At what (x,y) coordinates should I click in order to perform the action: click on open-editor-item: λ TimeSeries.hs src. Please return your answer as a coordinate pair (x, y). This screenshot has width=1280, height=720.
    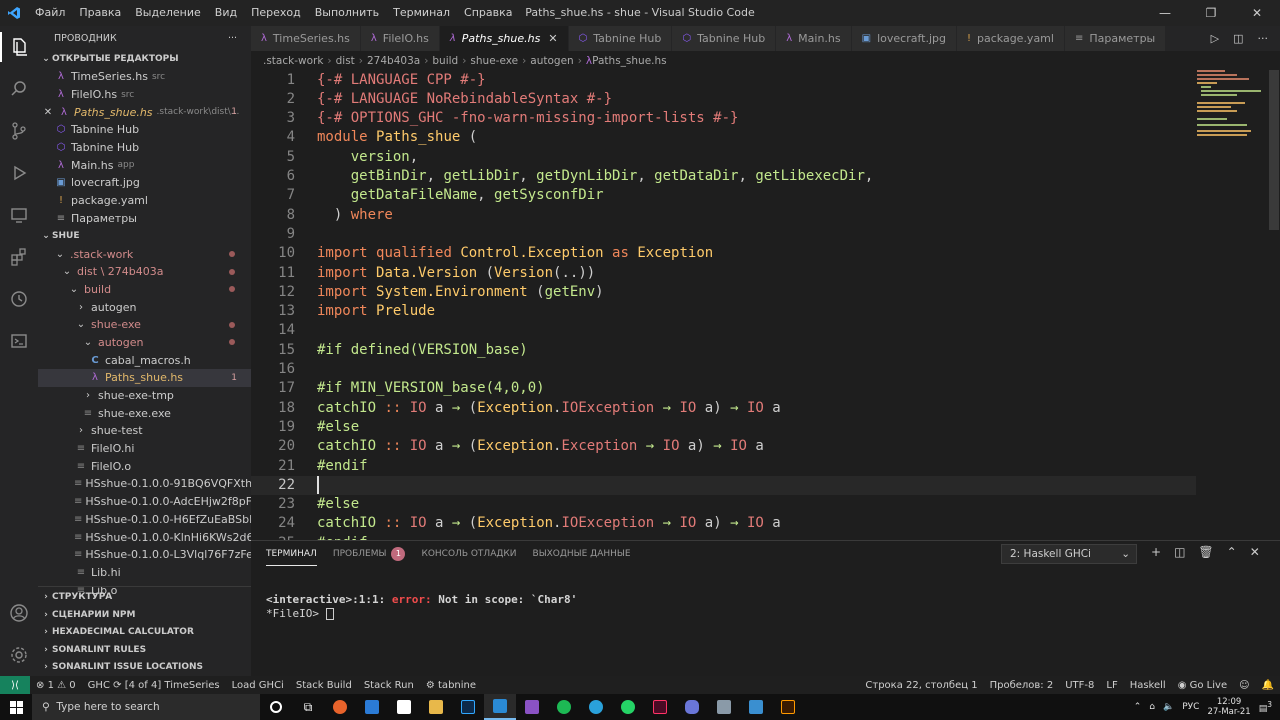
    Looking at the image, I should click on (144, 77).